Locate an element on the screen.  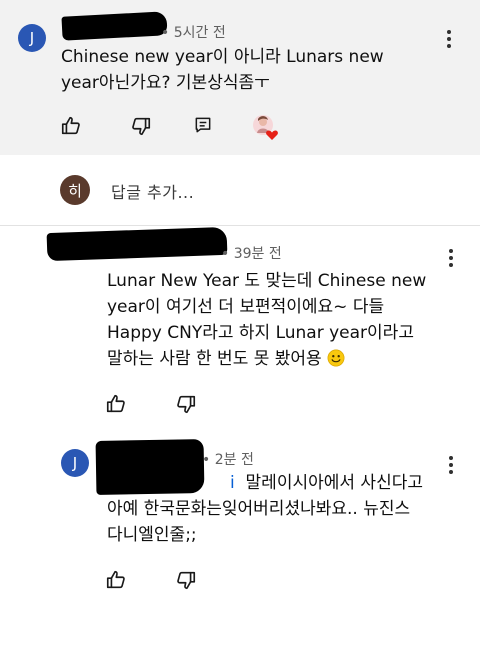
timestamp-text: 5시간 전 is located at coordinates (199, 33).